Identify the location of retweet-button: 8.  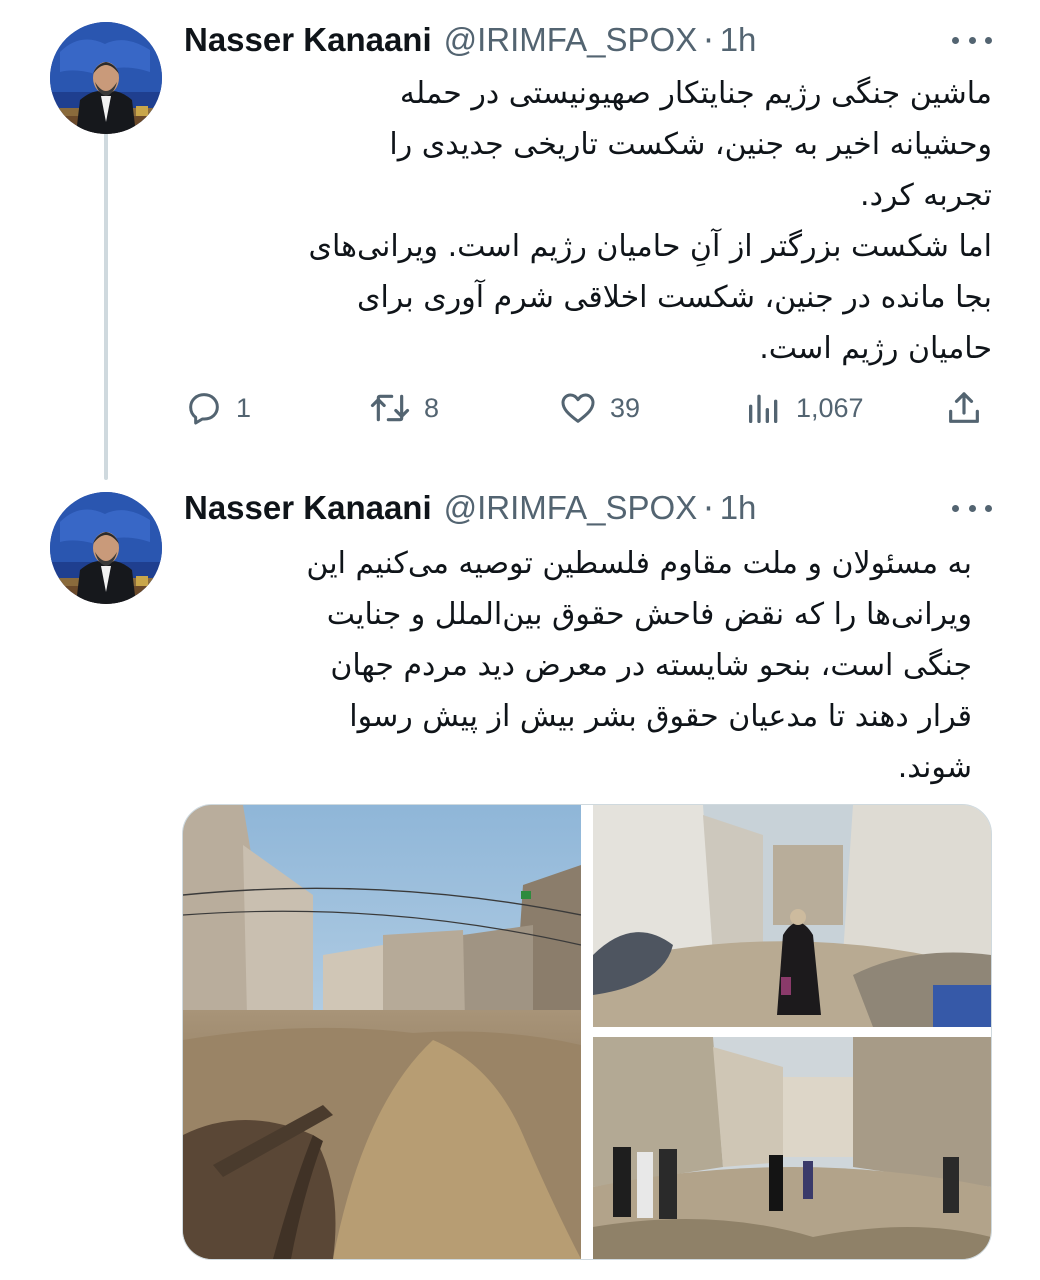
(403, 408).